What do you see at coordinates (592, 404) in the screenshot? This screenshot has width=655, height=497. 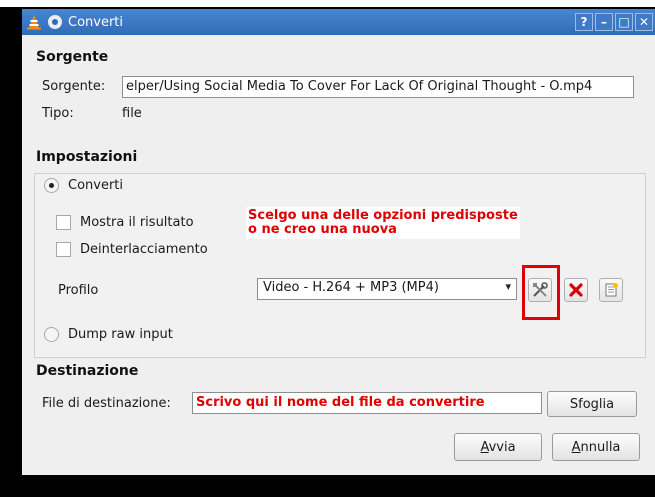 I see `browse-button: Sfoglia` at bounding box center [592, 404].